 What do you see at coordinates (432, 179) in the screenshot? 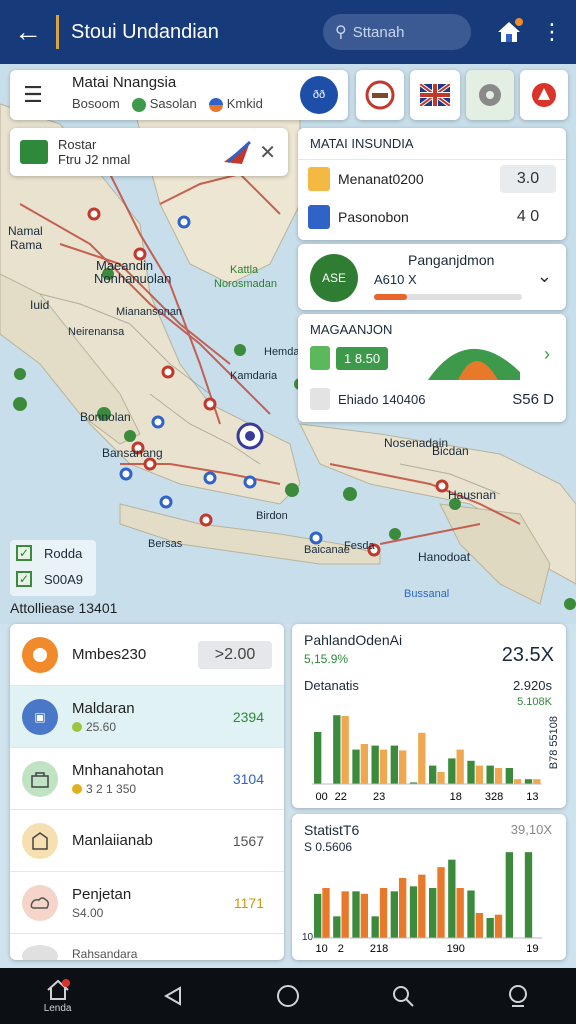
I see `info-row: Menanat0200 3.0` at bounding box center [432, 179].